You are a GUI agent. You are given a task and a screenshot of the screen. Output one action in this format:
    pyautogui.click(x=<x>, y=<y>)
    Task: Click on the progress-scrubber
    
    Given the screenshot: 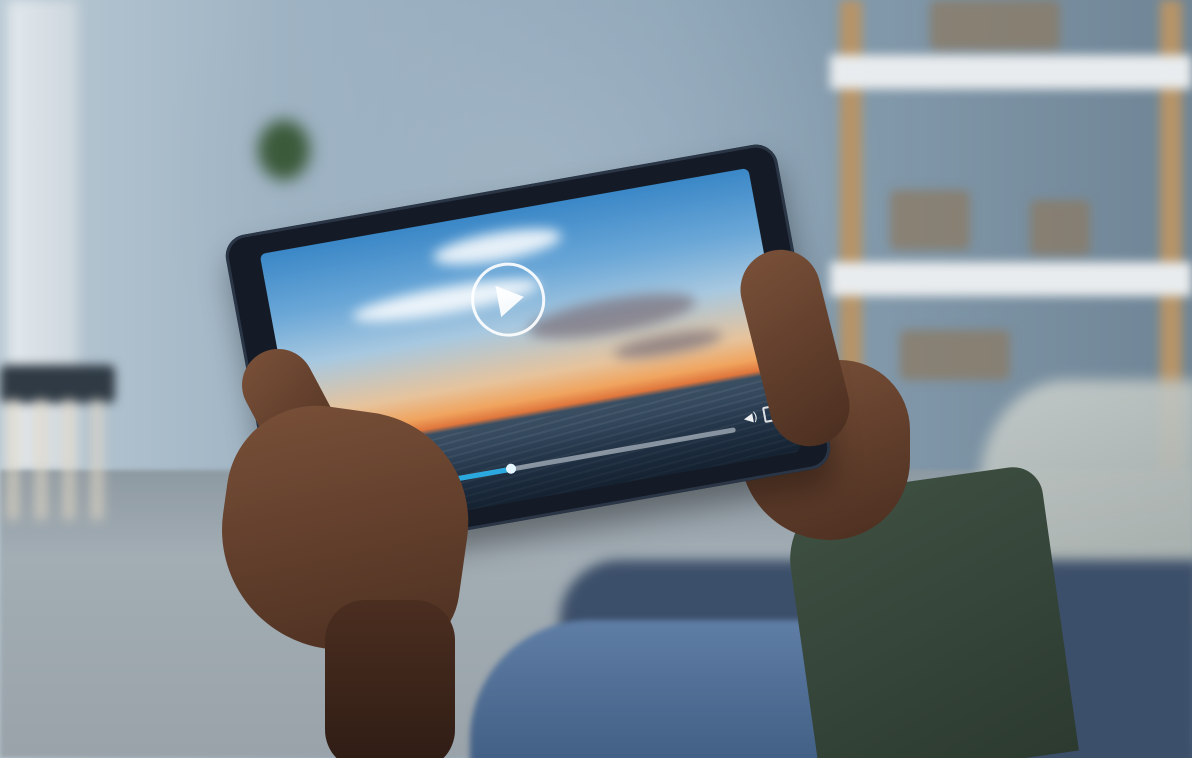 What is the action you would take?
    pyautogui.click(x=510, y=469)
    